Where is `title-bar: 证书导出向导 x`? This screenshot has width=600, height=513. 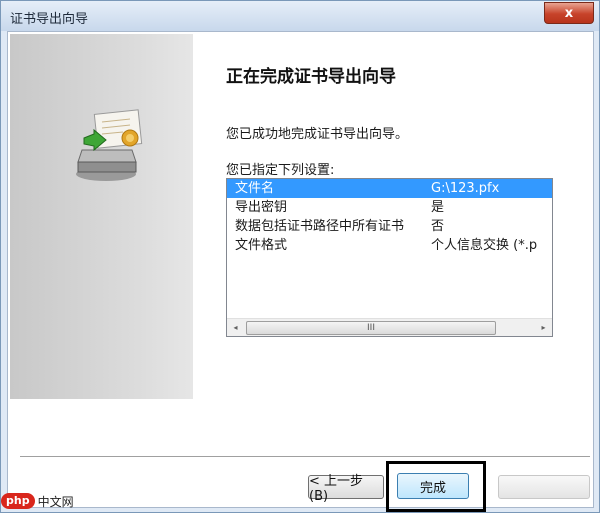
title-bar: 证书导出向导 x is located at coordinates (300, 16).